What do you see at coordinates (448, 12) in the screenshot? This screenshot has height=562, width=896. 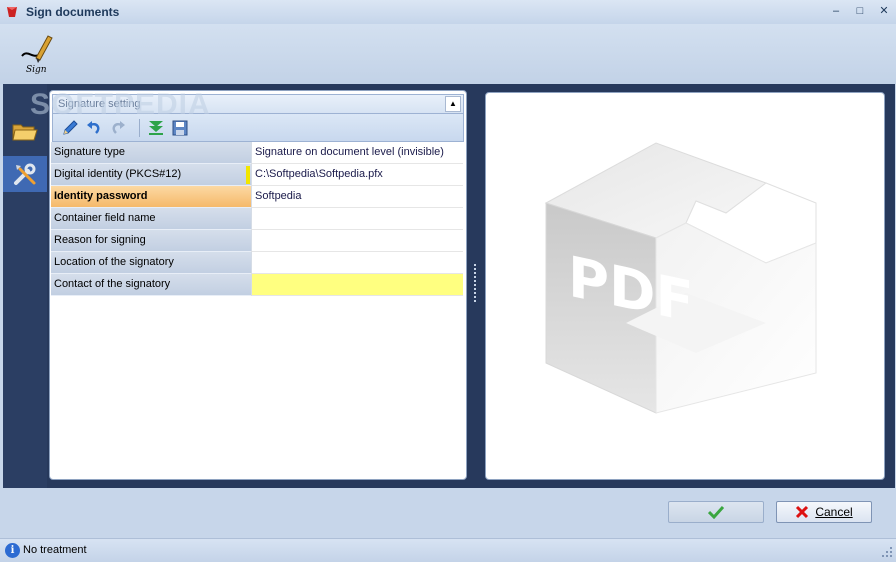 I see `title-bar: Sign documents – □ ✕` at bounding box center [448, 12].